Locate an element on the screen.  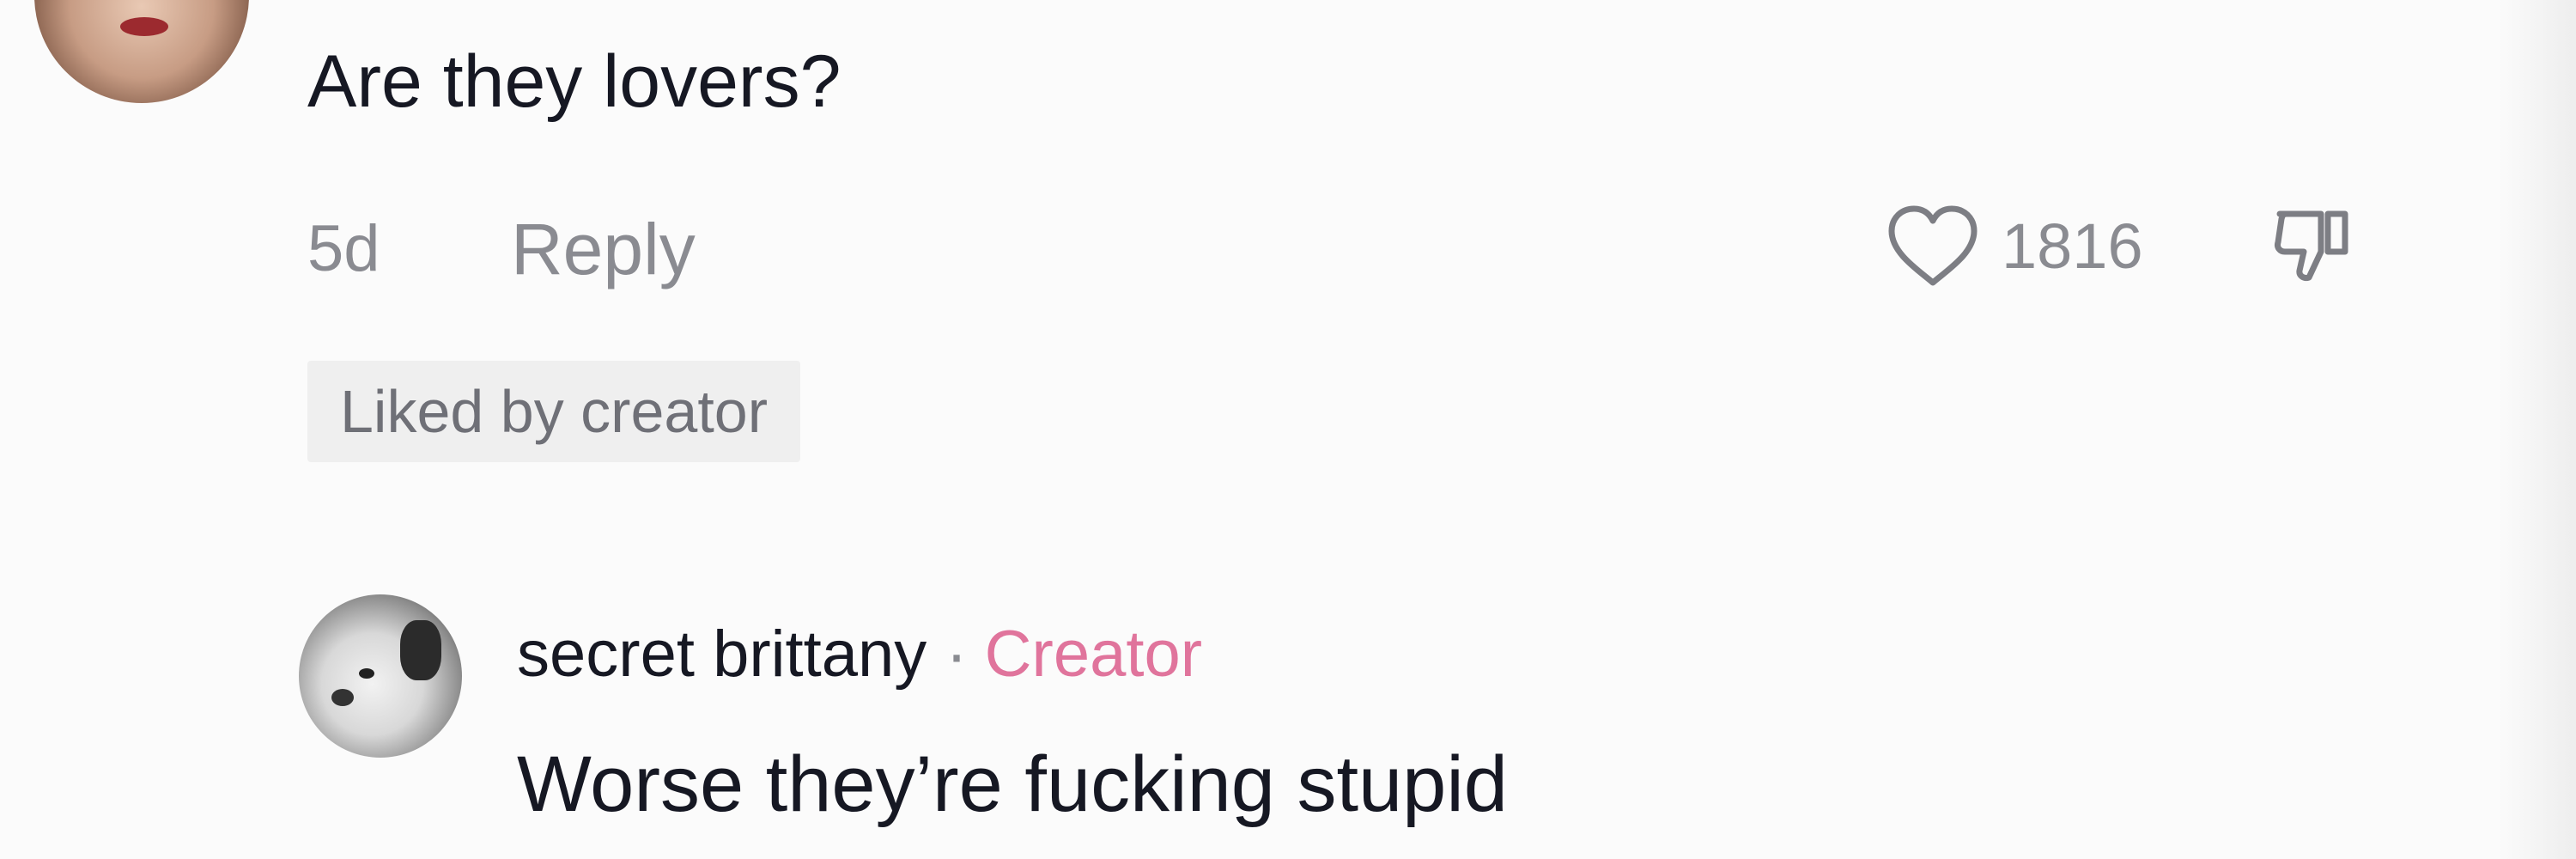
edge-shadow is located at coordinates (2537, 430).